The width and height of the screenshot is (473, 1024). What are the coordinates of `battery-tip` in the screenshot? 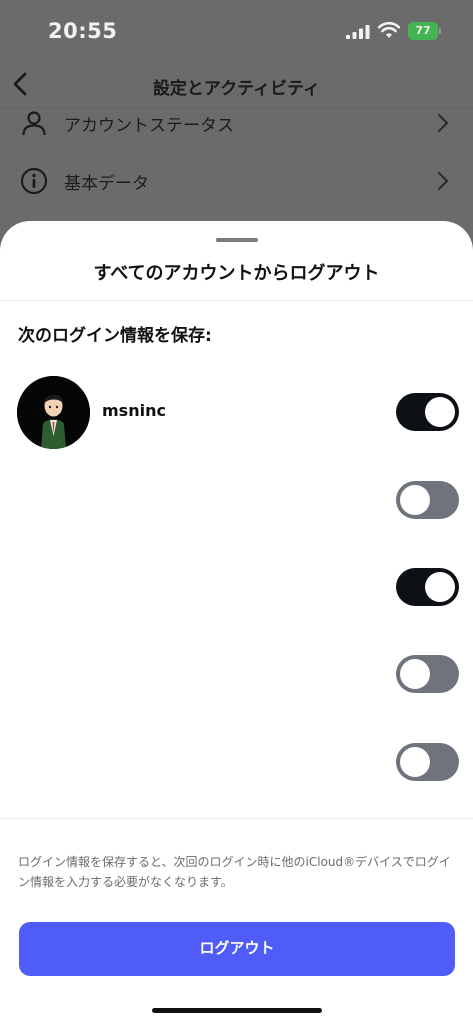 It's located at (440, 31).